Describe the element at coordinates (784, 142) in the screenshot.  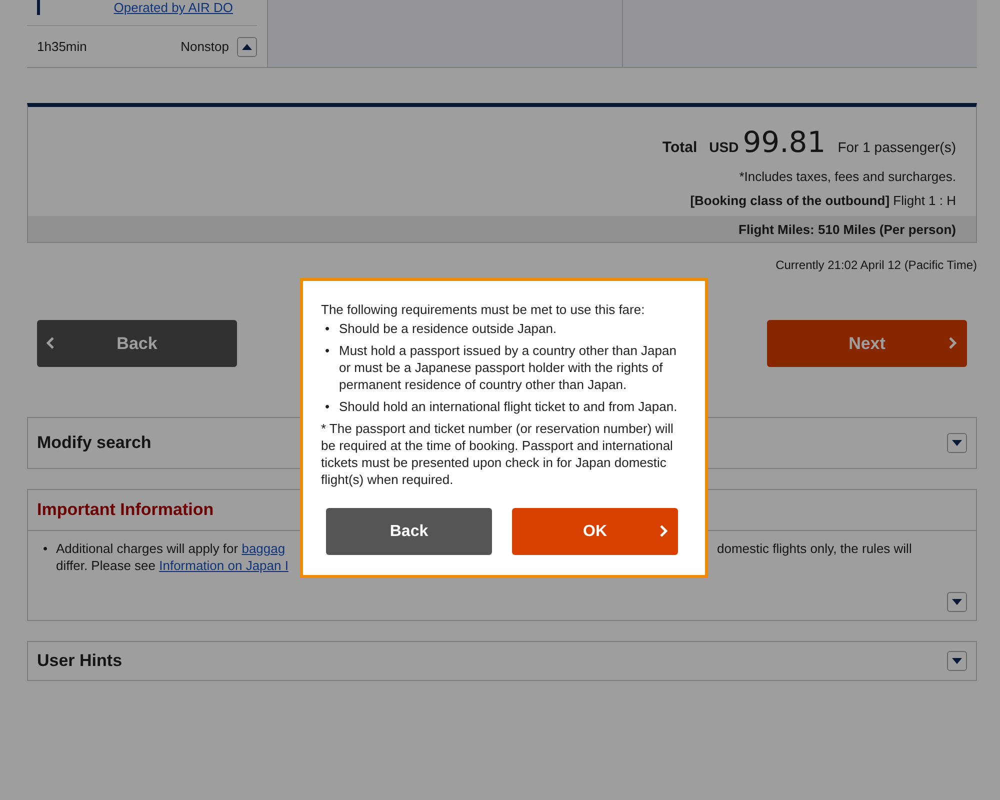
I see `total-amount: 99.81` at that location.